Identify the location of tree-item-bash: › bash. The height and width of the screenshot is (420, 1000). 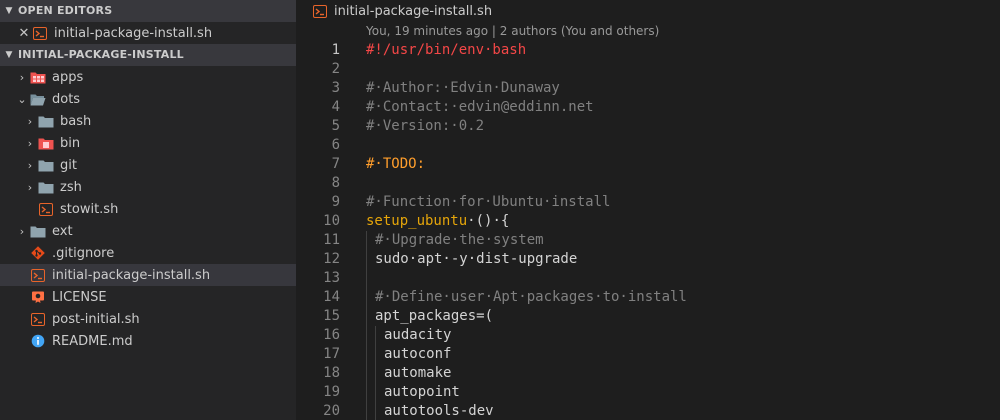
(148, 121).